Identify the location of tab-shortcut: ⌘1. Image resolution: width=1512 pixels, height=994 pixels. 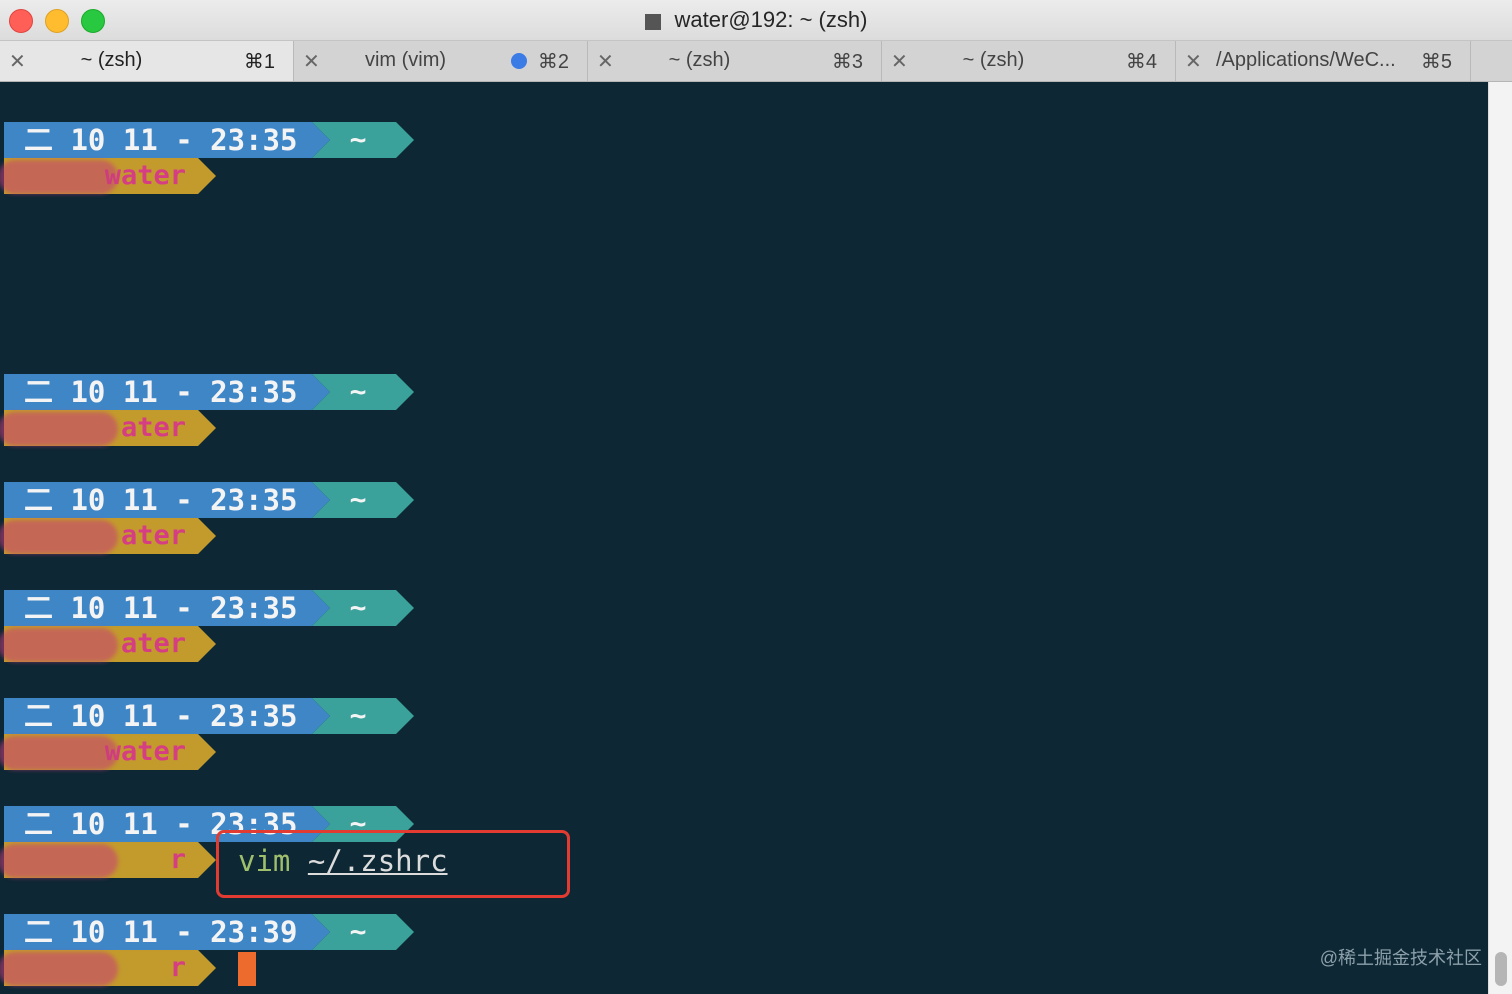
(259, 62).